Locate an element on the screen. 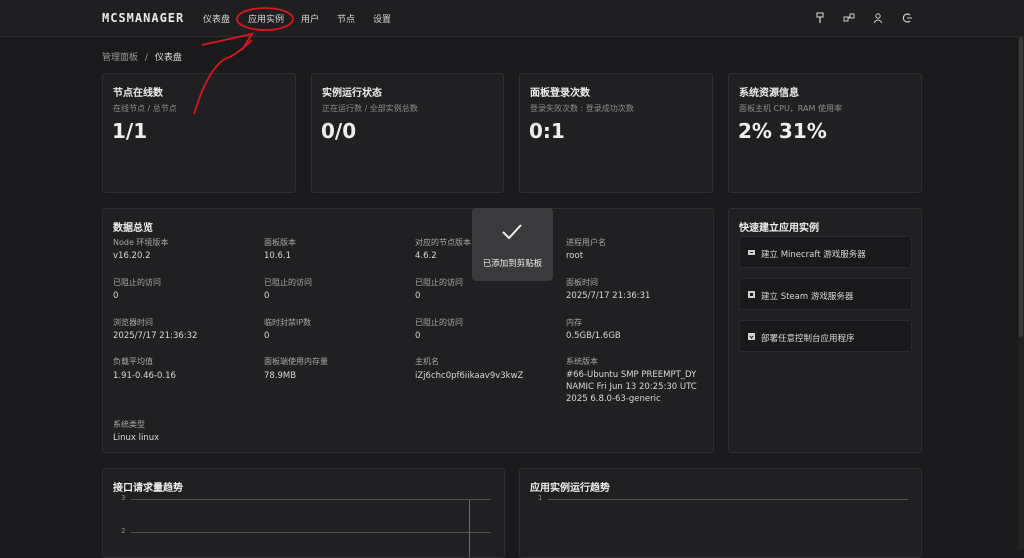  stat-card-resources: 系统资源信息 面板主机 CPU，RAM 使用率 2% 31% is located at coordinates (825, 133).